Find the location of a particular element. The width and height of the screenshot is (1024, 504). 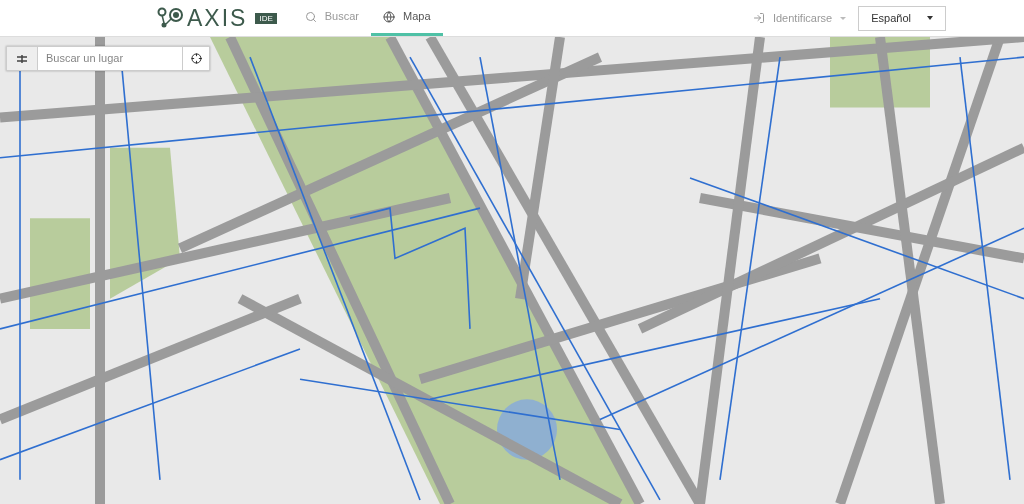

sliders-icon is located at coordinates (22, 58).